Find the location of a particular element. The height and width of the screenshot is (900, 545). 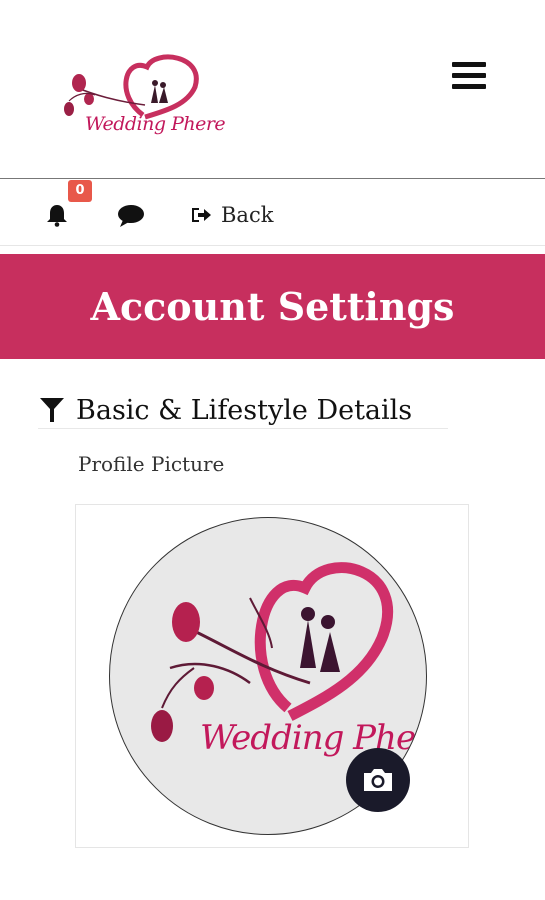

profile-picture-label: Profile Picture is located at coordinates (151, 464).